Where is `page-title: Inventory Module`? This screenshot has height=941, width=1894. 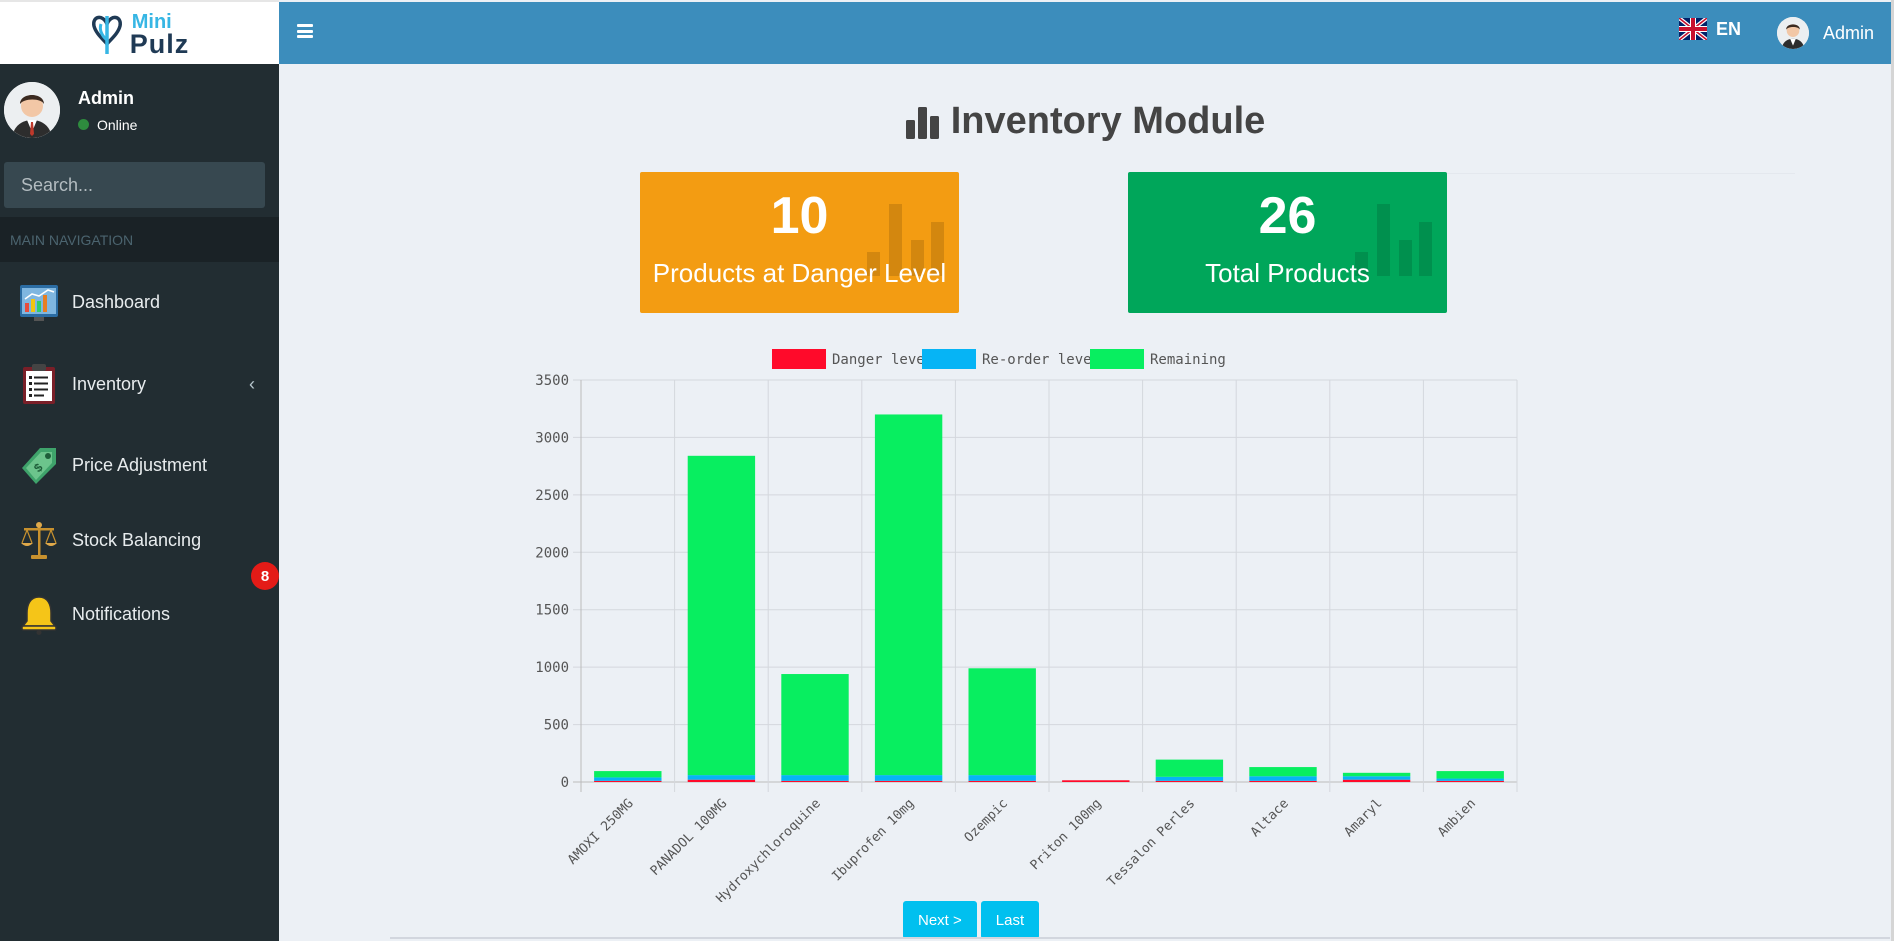 page-title: Inventory Module is located at coordinates (1085, 121).